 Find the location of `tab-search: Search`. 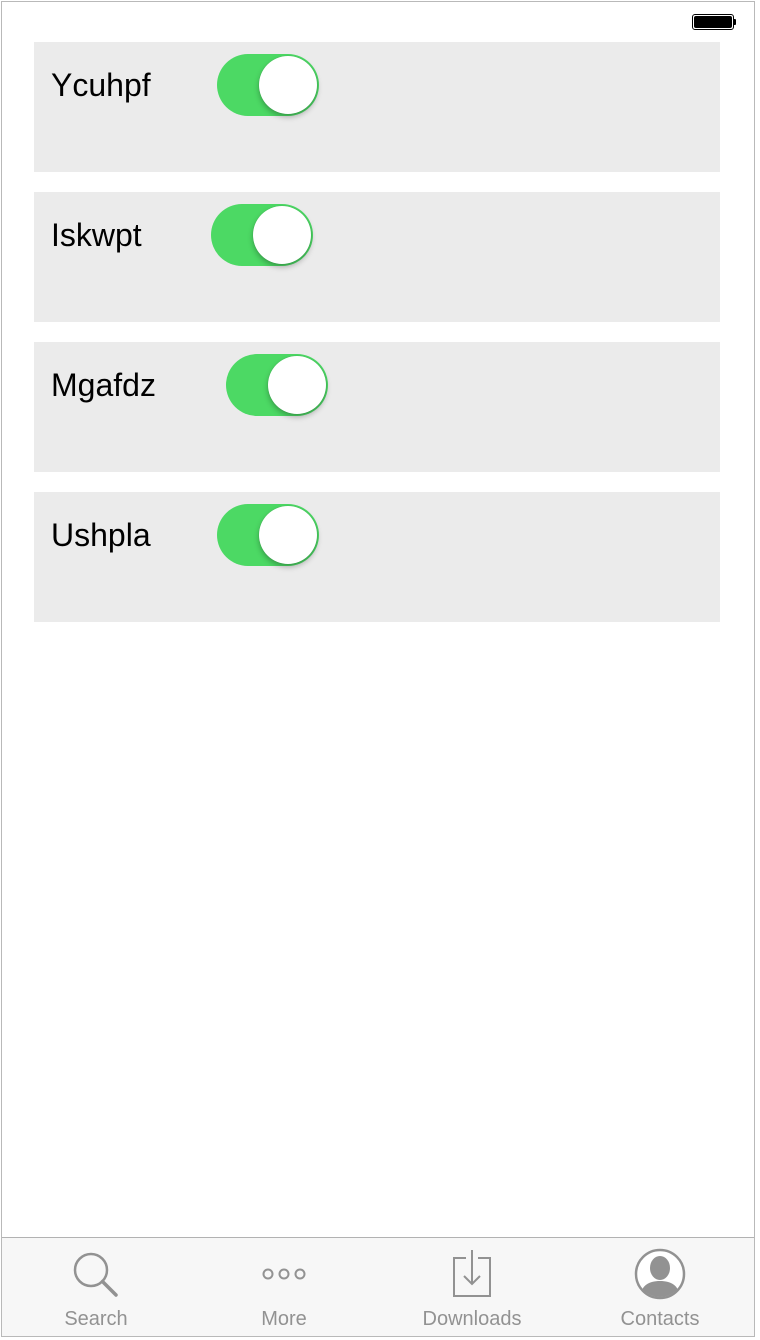

tab-search: Search is located at coordinates (96, 1287).